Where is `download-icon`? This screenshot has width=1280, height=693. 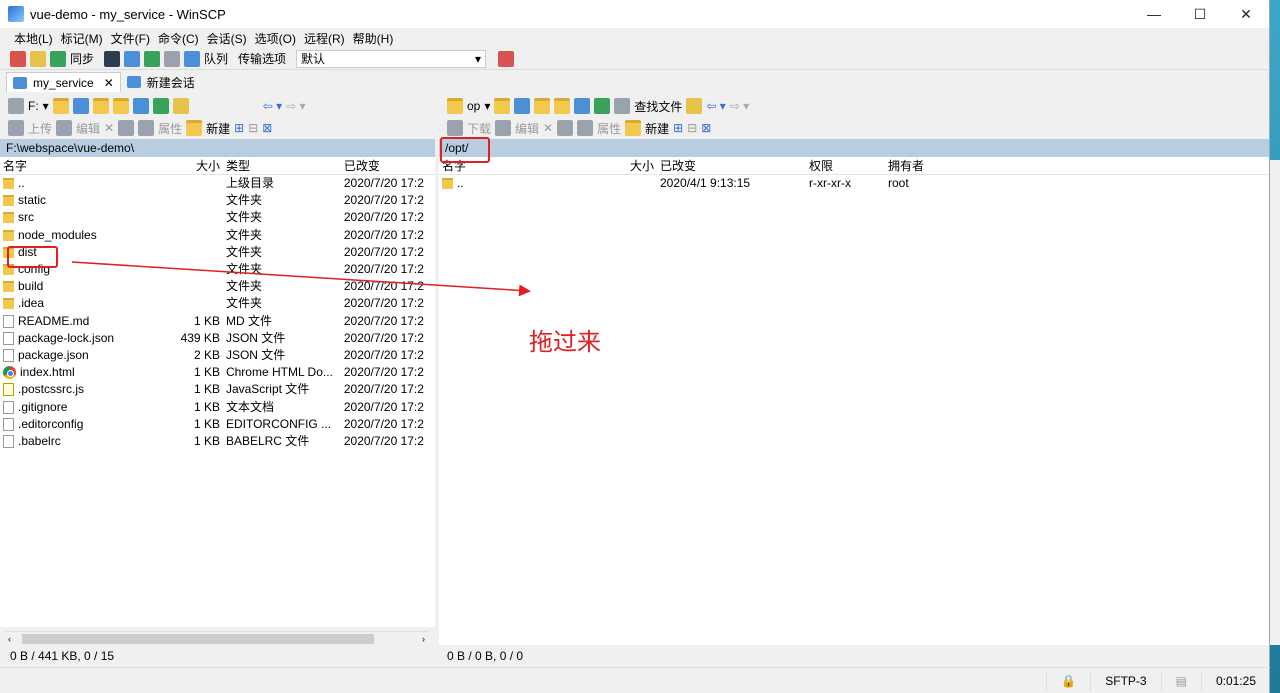
download-icon is located at coordinates (455, 128).